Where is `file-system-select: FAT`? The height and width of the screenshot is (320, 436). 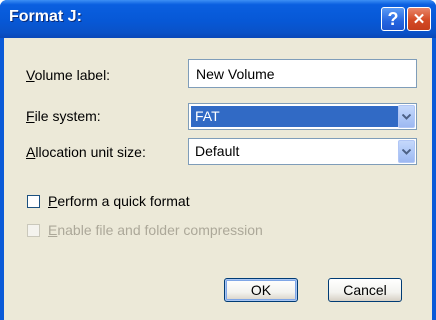 file-system-select: FAT is located at coordinates (302, 116).